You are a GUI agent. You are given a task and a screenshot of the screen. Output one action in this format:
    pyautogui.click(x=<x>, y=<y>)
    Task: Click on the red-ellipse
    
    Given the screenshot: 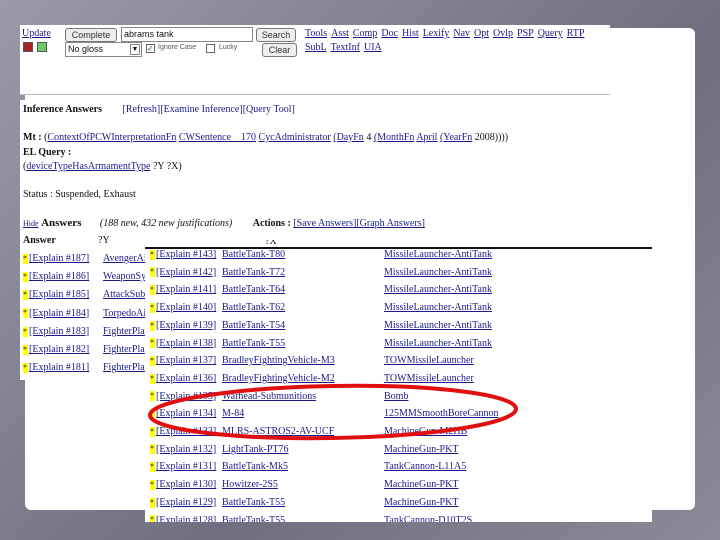 What is the action you would take?
    pyautogui.click(x=333, y=412)
    